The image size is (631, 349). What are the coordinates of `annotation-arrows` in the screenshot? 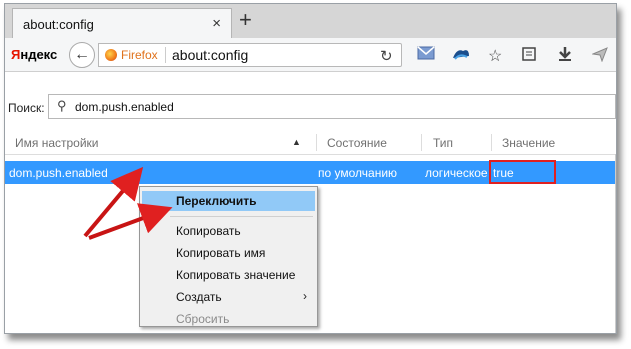 It's located at (128, 203).